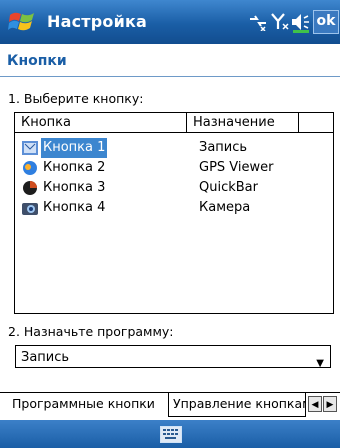 This screenshot has height=448, width=340. Describe the element at coordinates (223, 147) in the screenshot. I see `button-assignment: Запись` at that location.